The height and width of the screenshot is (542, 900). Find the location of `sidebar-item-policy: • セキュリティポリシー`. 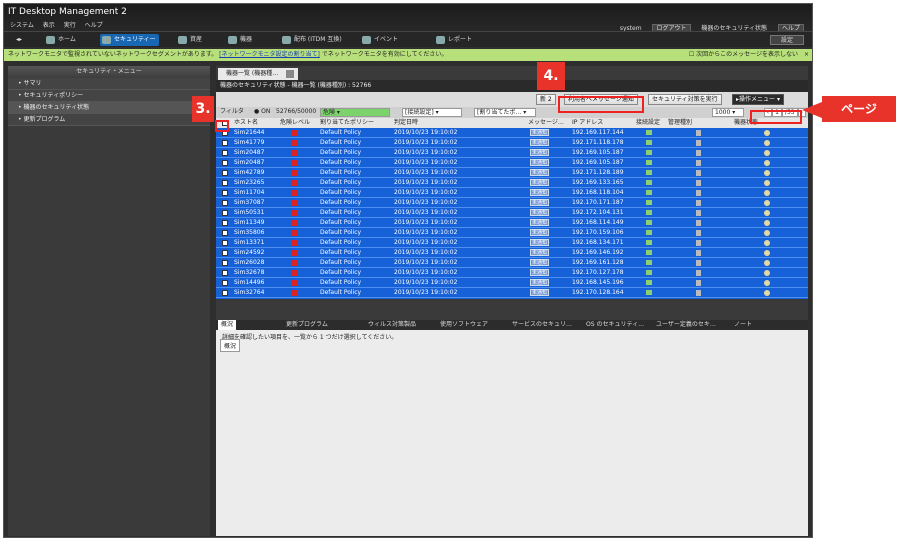

sidebar-item-policy: • セキュリティポリシー is located at coordinates (109, 96).